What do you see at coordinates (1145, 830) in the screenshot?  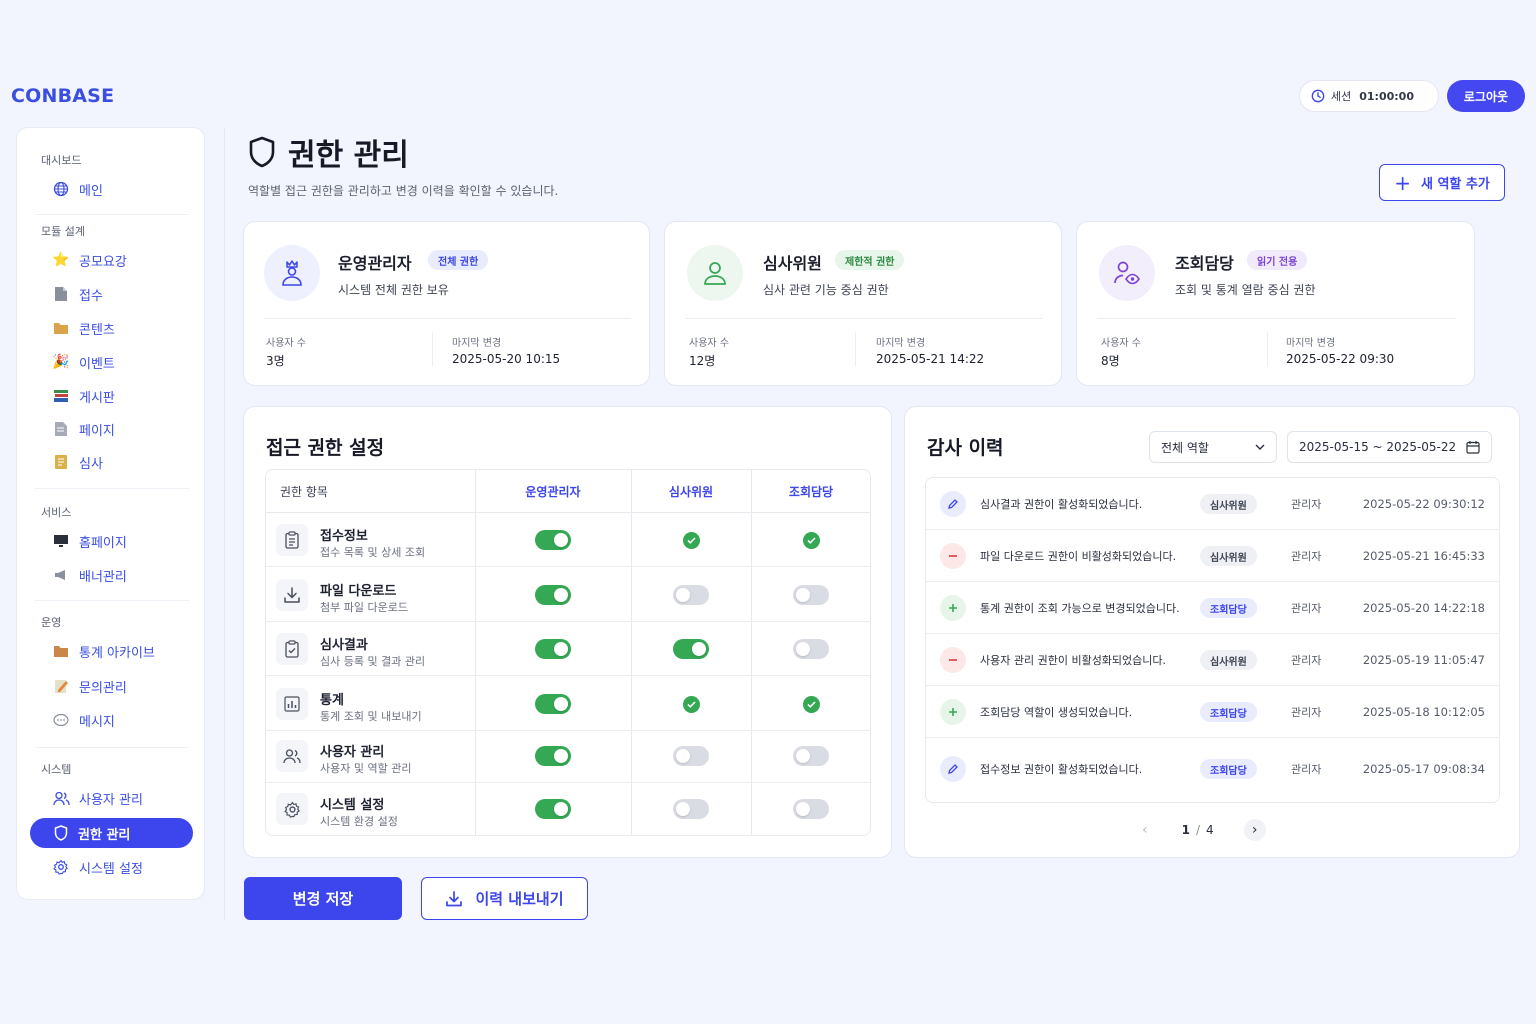 I see `prev-page-icon: ‹` at bounding box center [1145, 830].